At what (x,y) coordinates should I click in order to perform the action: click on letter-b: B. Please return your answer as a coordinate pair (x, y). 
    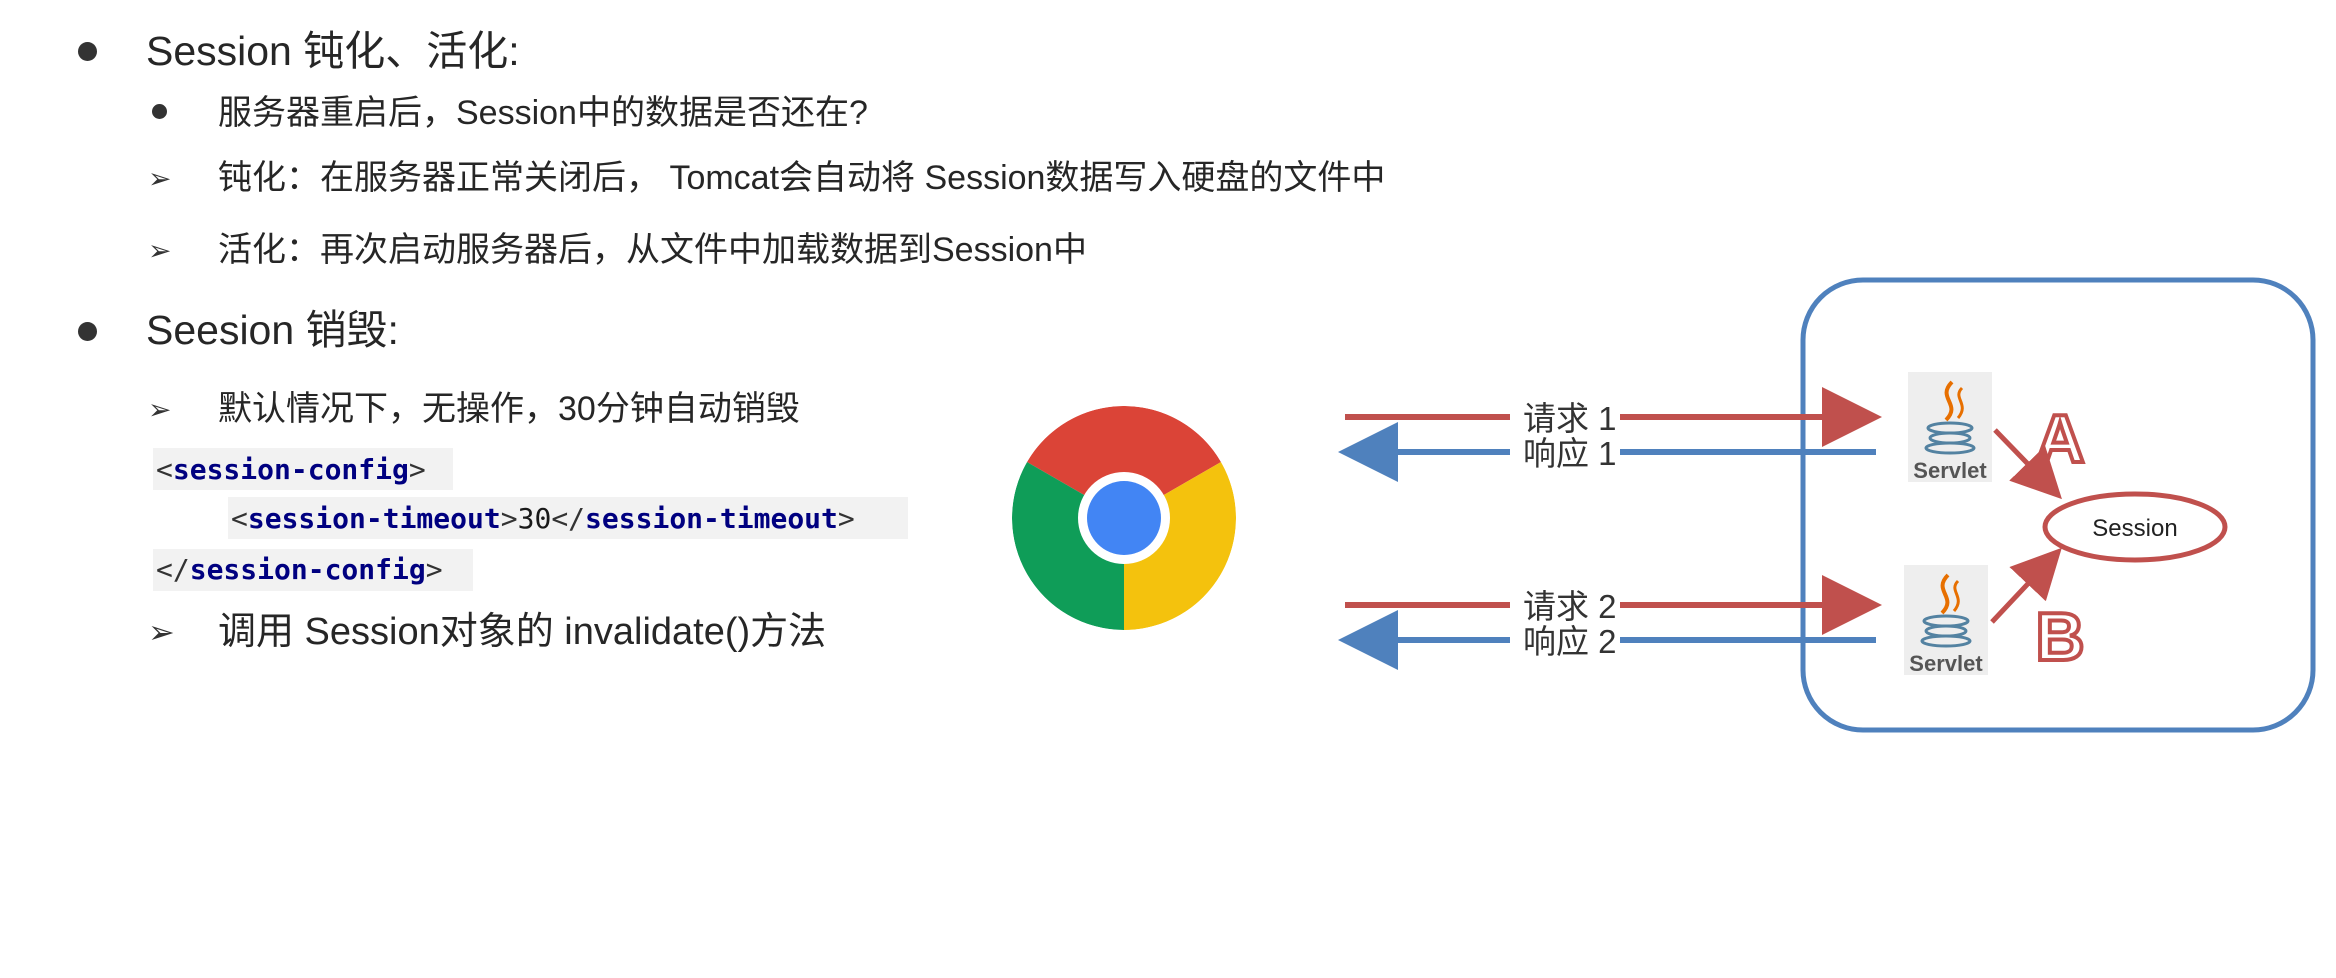
    Looking at the image, I should click on (2059, 637).